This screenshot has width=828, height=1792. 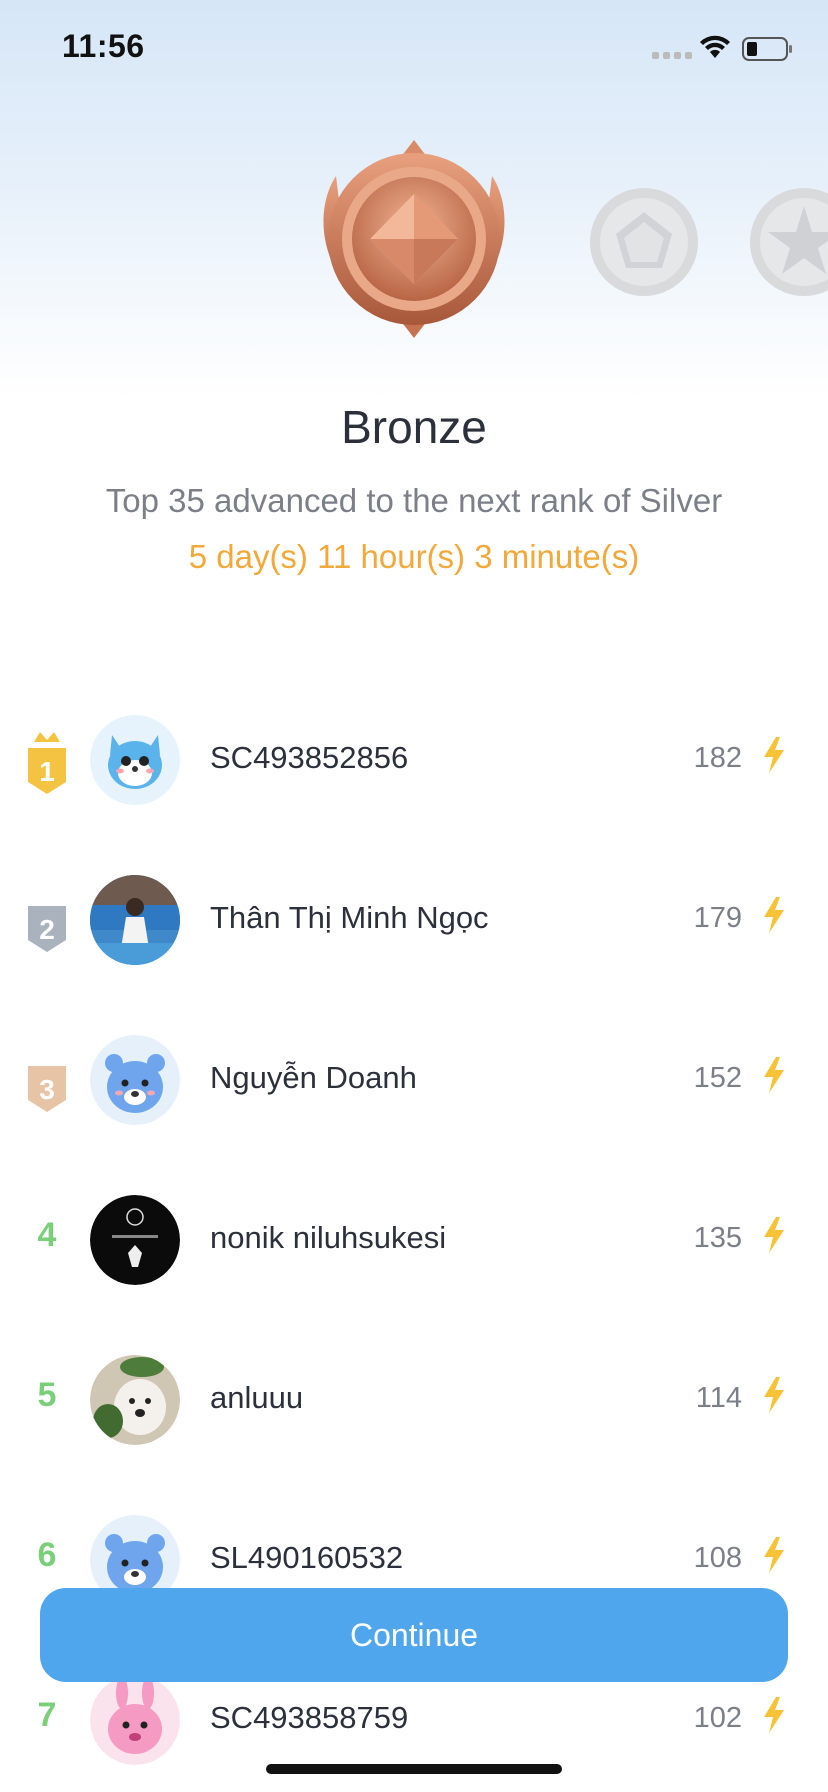 What do you see at coordinates (672, 55) in the screenshot?
I see `cellular-signal-icon` at bounding box center [672, 55].